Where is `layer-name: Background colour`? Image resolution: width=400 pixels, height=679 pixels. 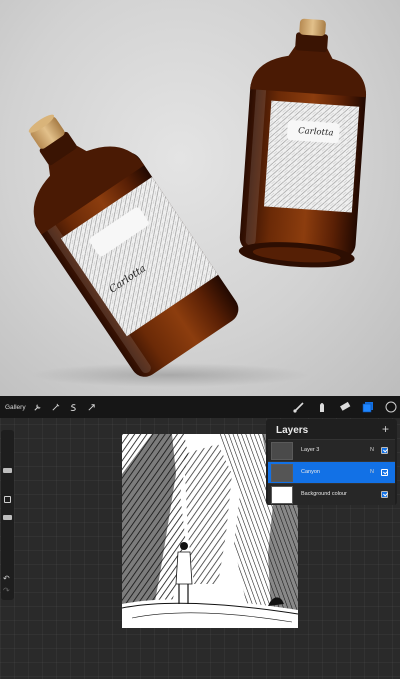
layer-name: Background colour is located at coordinates (324, 494).